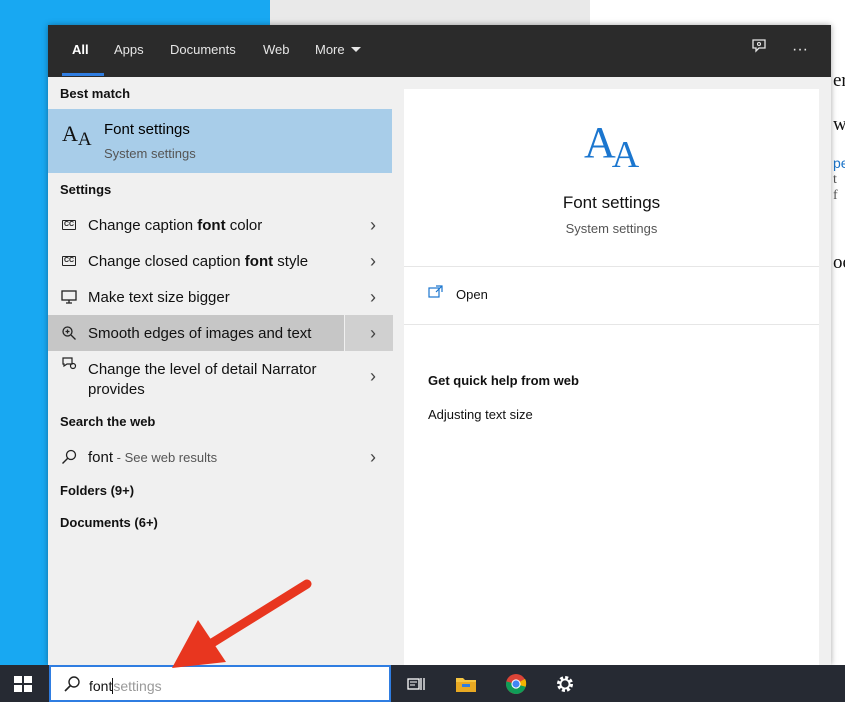  What do you see at coordinates (69, 297) in the screenshot?
I see `monitor-icon` at bounding box center [69, 297].